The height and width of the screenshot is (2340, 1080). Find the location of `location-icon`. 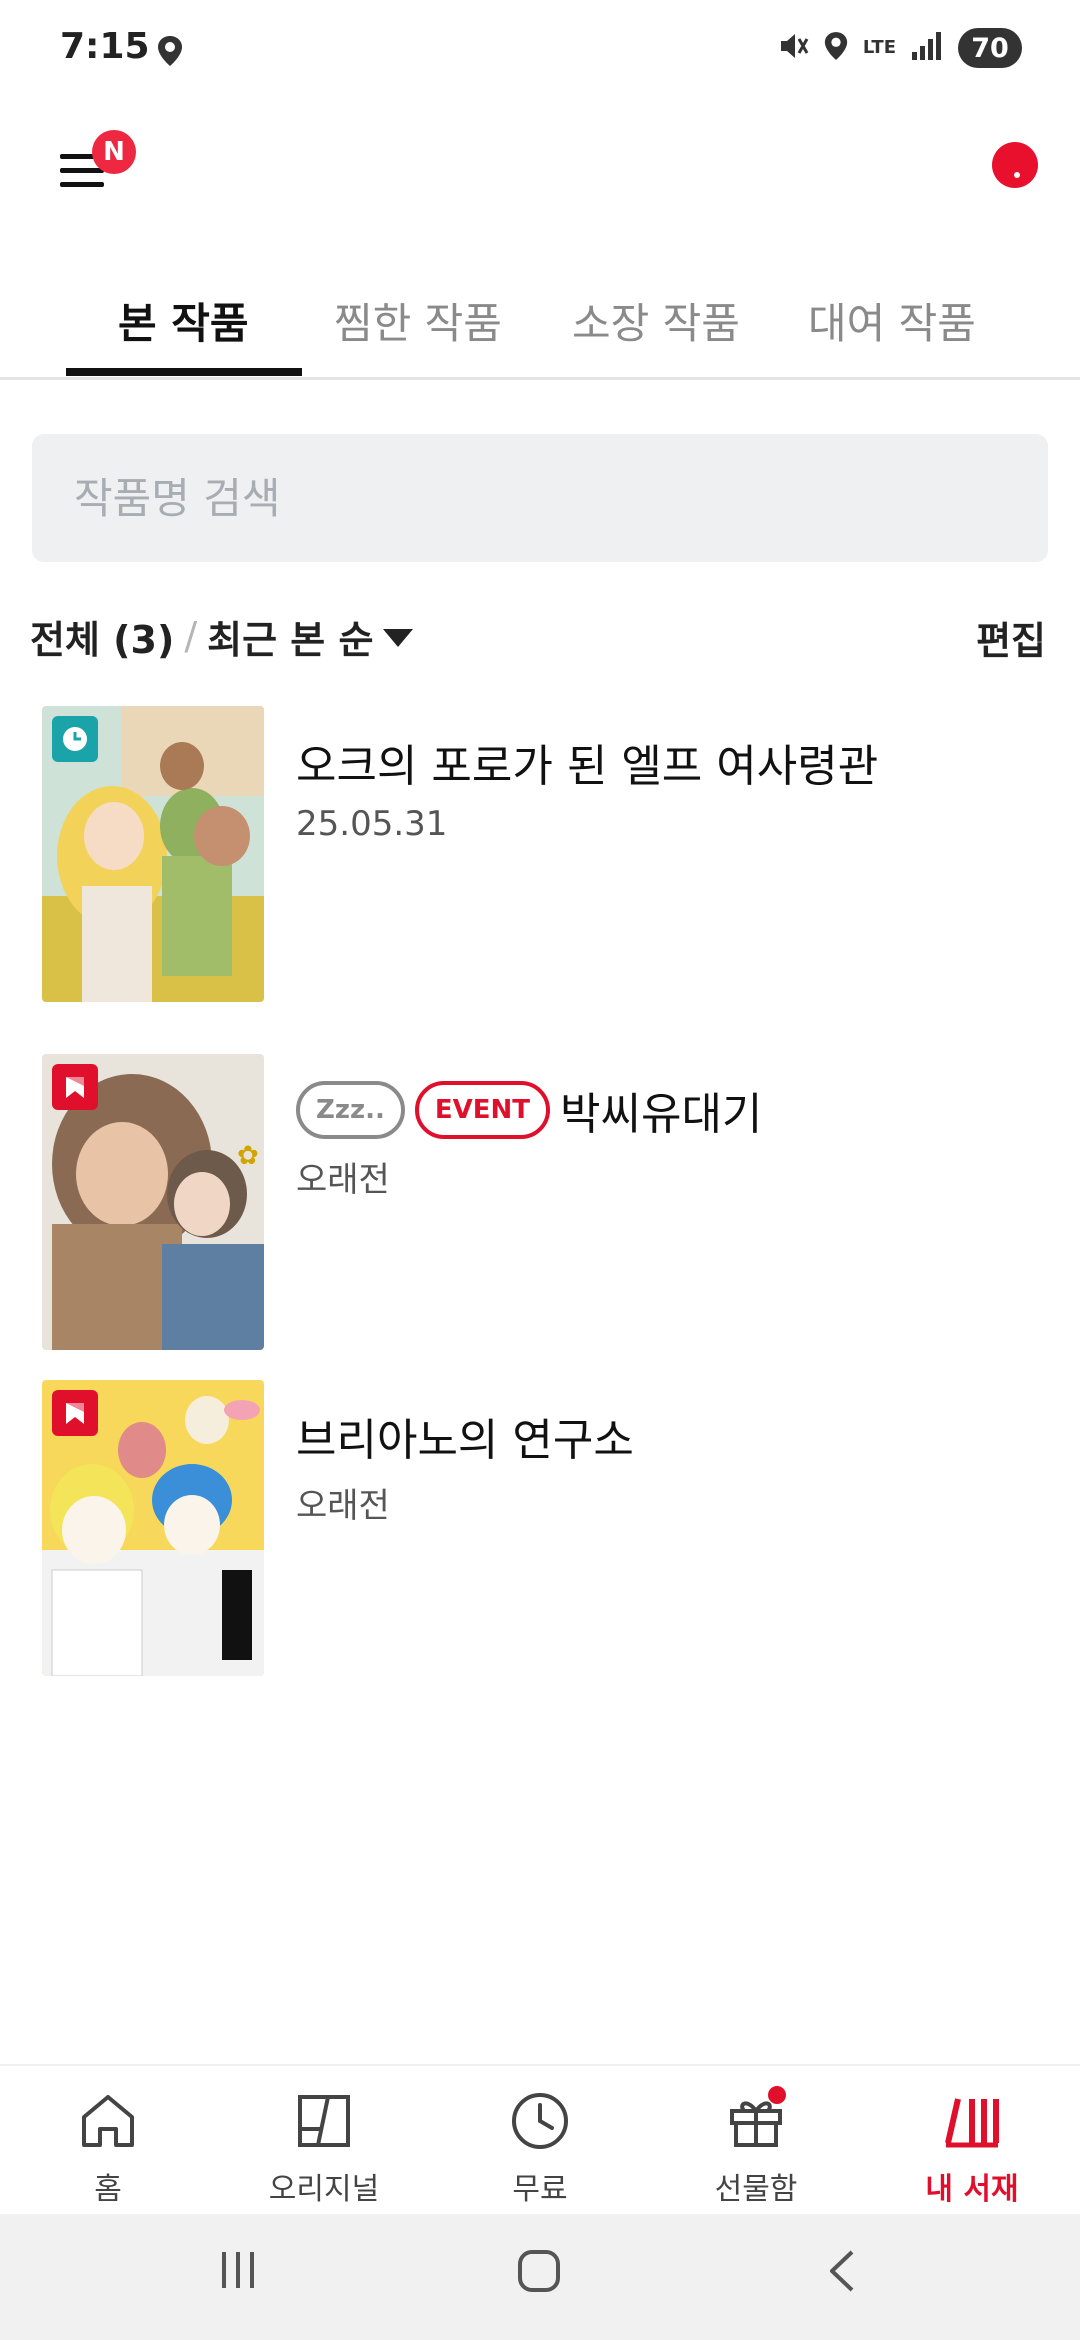

location-icon is located at coordinates (170, 53).